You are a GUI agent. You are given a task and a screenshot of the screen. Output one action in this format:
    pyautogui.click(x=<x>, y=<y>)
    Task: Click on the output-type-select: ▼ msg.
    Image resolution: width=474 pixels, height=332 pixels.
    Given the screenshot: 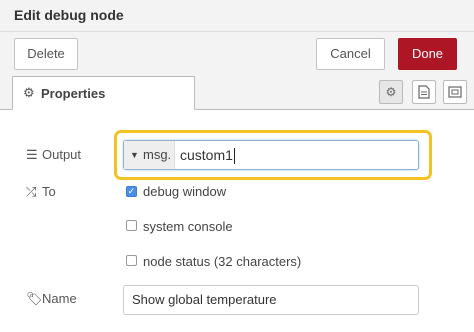 What is the action you would take?
    pyautogui.click(x=149, y=155)
    